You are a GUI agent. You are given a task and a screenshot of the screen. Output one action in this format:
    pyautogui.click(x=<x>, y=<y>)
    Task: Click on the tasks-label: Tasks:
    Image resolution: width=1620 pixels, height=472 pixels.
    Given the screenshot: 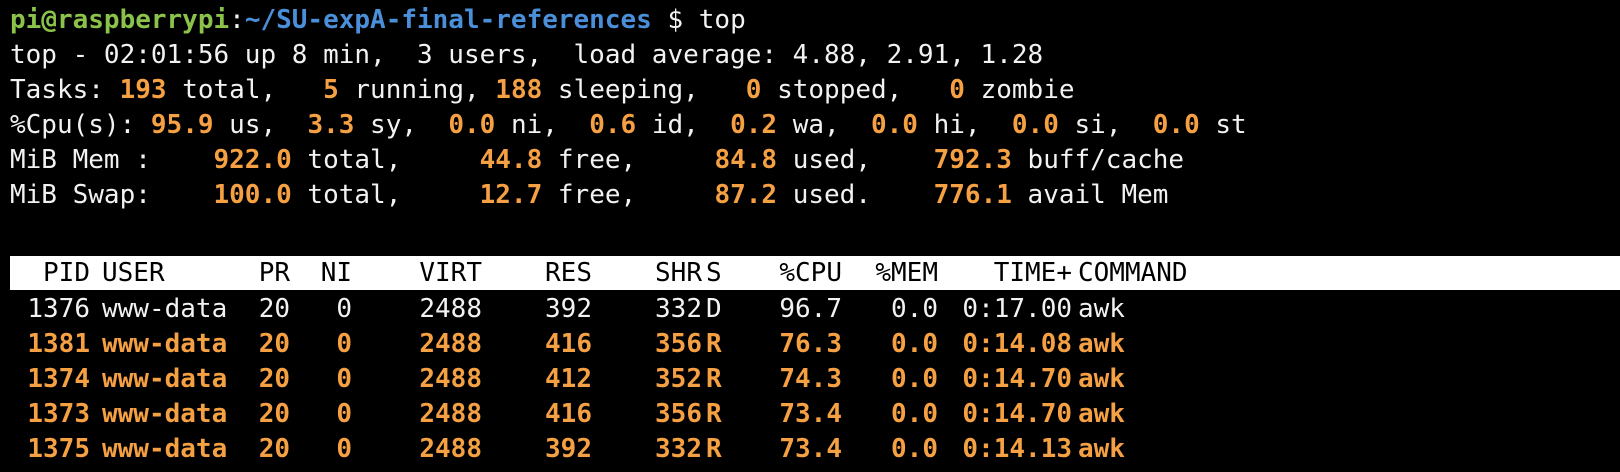 What is the action you would take?
    pyautogui.click(x=65, y=90)
    